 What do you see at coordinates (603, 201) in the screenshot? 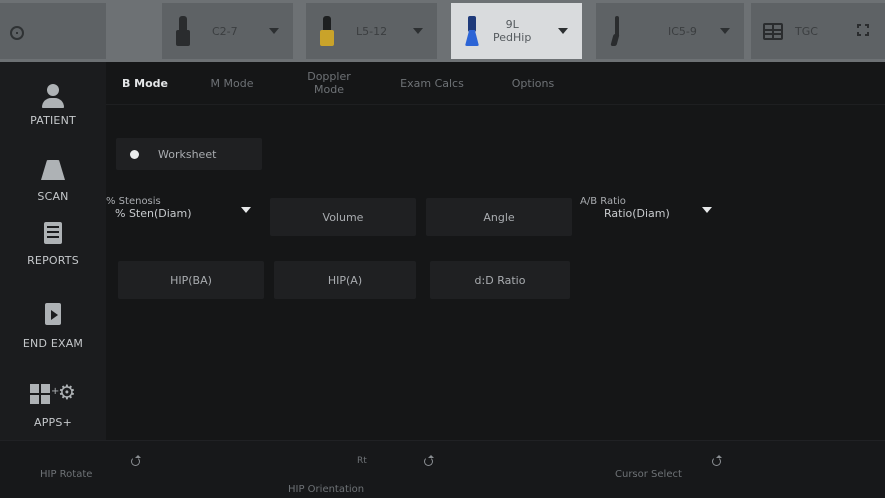
I see `ab-ratio-caption: A/B Ratio` at bounding box center [603, 201].